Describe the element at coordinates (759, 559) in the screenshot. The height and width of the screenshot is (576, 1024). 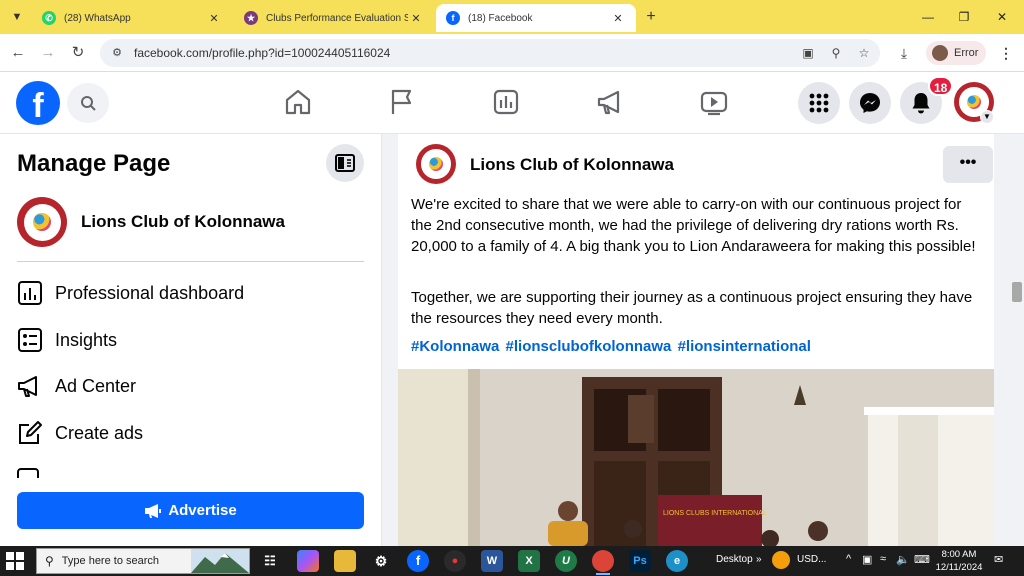
I see `toolbar-chevron-icon: »` at that location.